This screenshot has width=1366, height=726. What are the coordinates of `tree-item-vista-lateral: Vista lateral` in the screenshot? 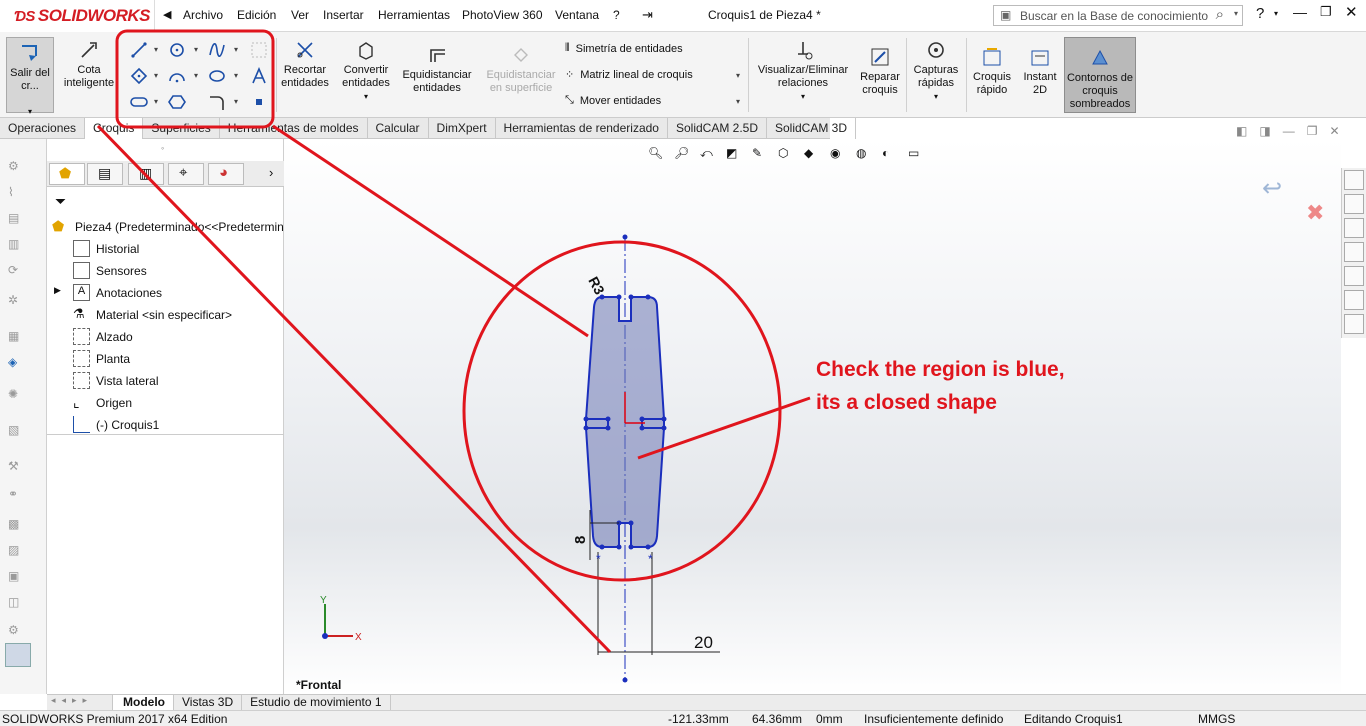 It's located at (115, 380).